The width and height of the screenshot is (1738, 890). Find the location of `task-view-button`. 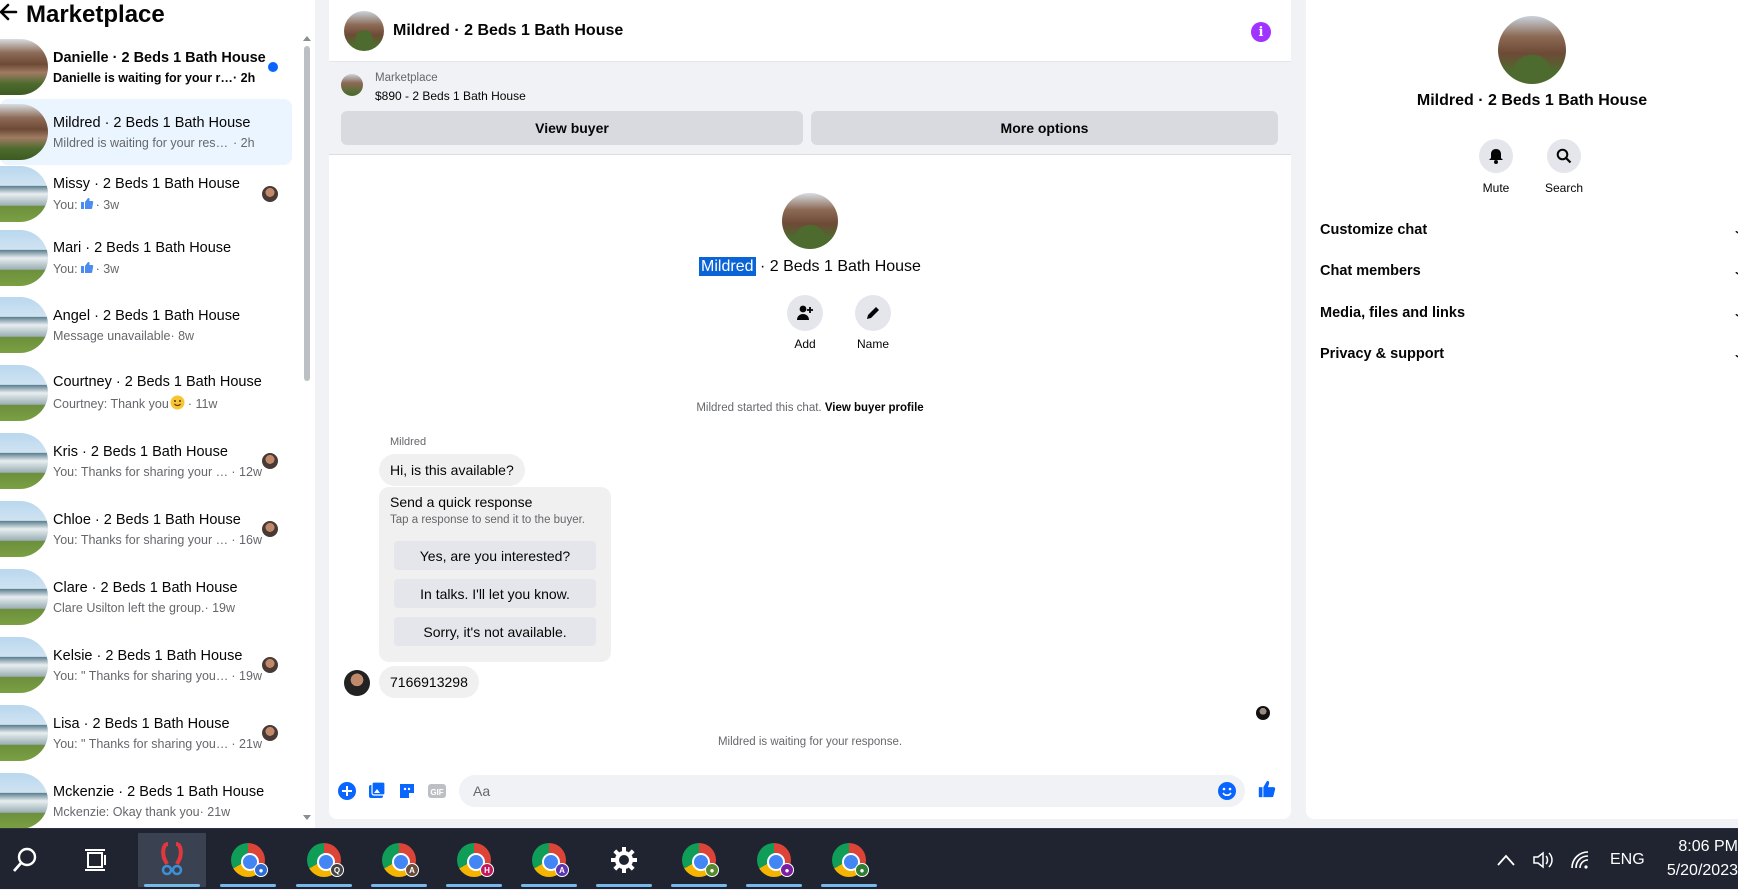

task-view-button is located at coordinates (96, 860).